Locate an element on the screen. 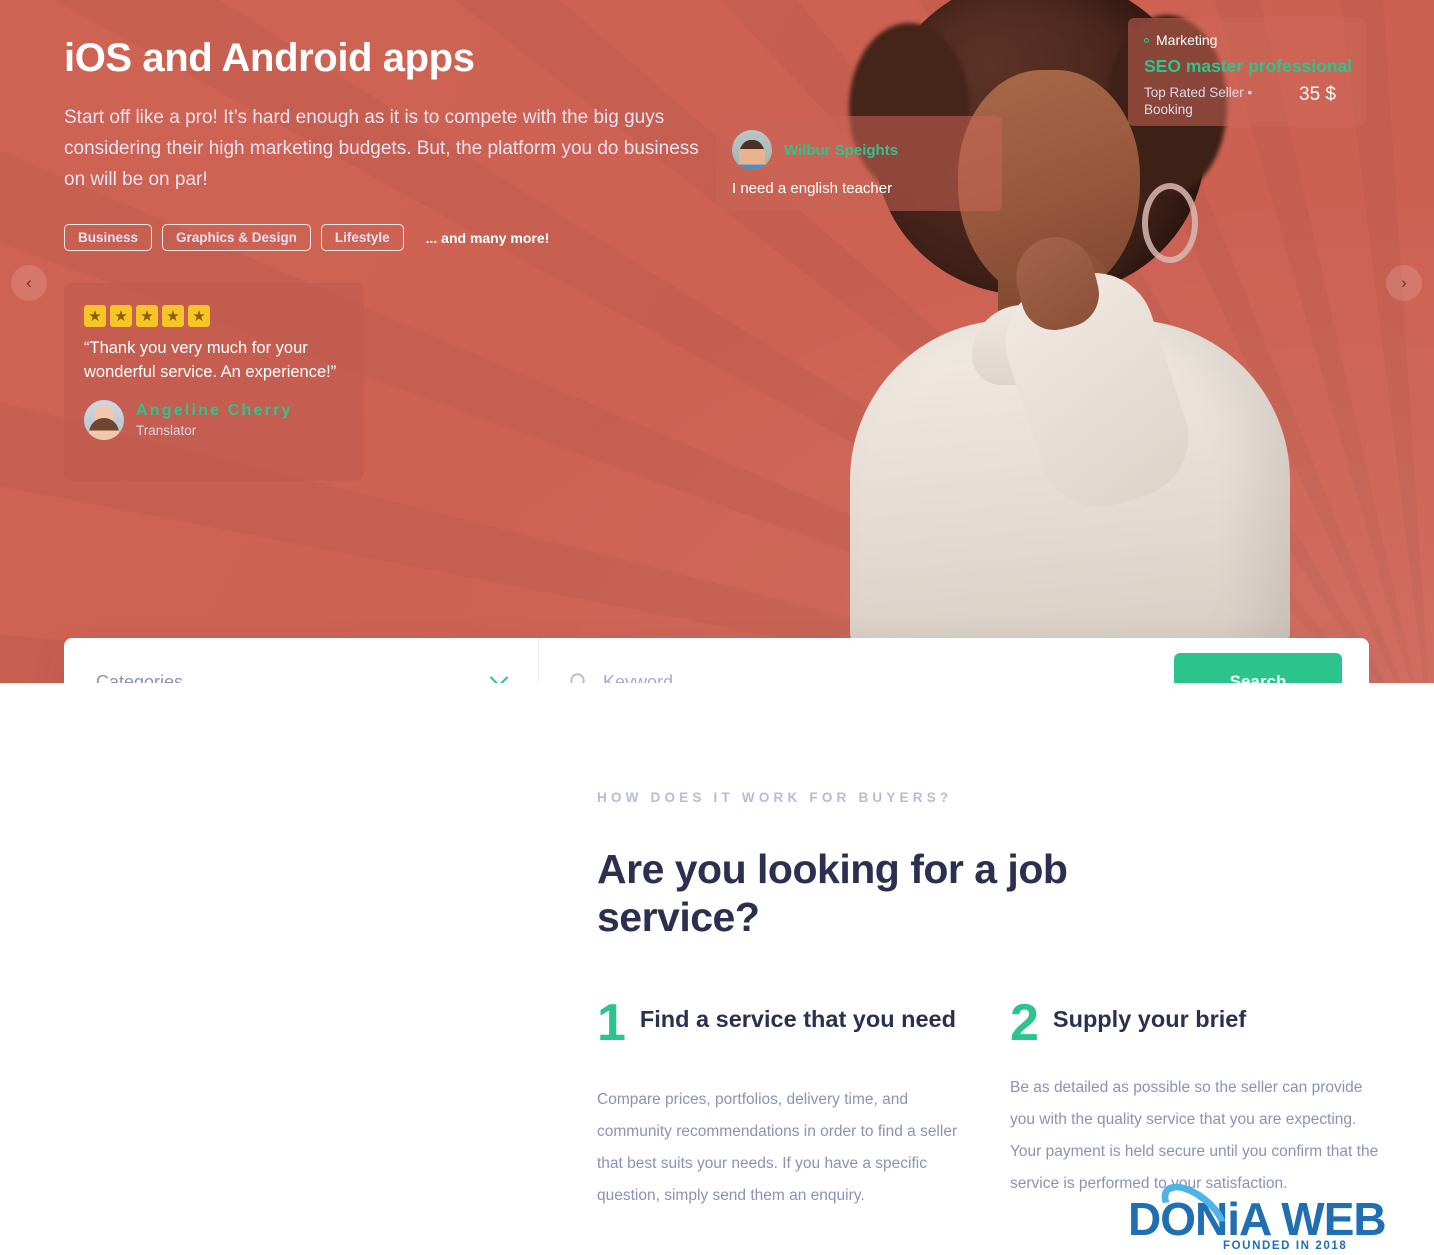  service-category: Marketing is located at coordinates (1247, 40).